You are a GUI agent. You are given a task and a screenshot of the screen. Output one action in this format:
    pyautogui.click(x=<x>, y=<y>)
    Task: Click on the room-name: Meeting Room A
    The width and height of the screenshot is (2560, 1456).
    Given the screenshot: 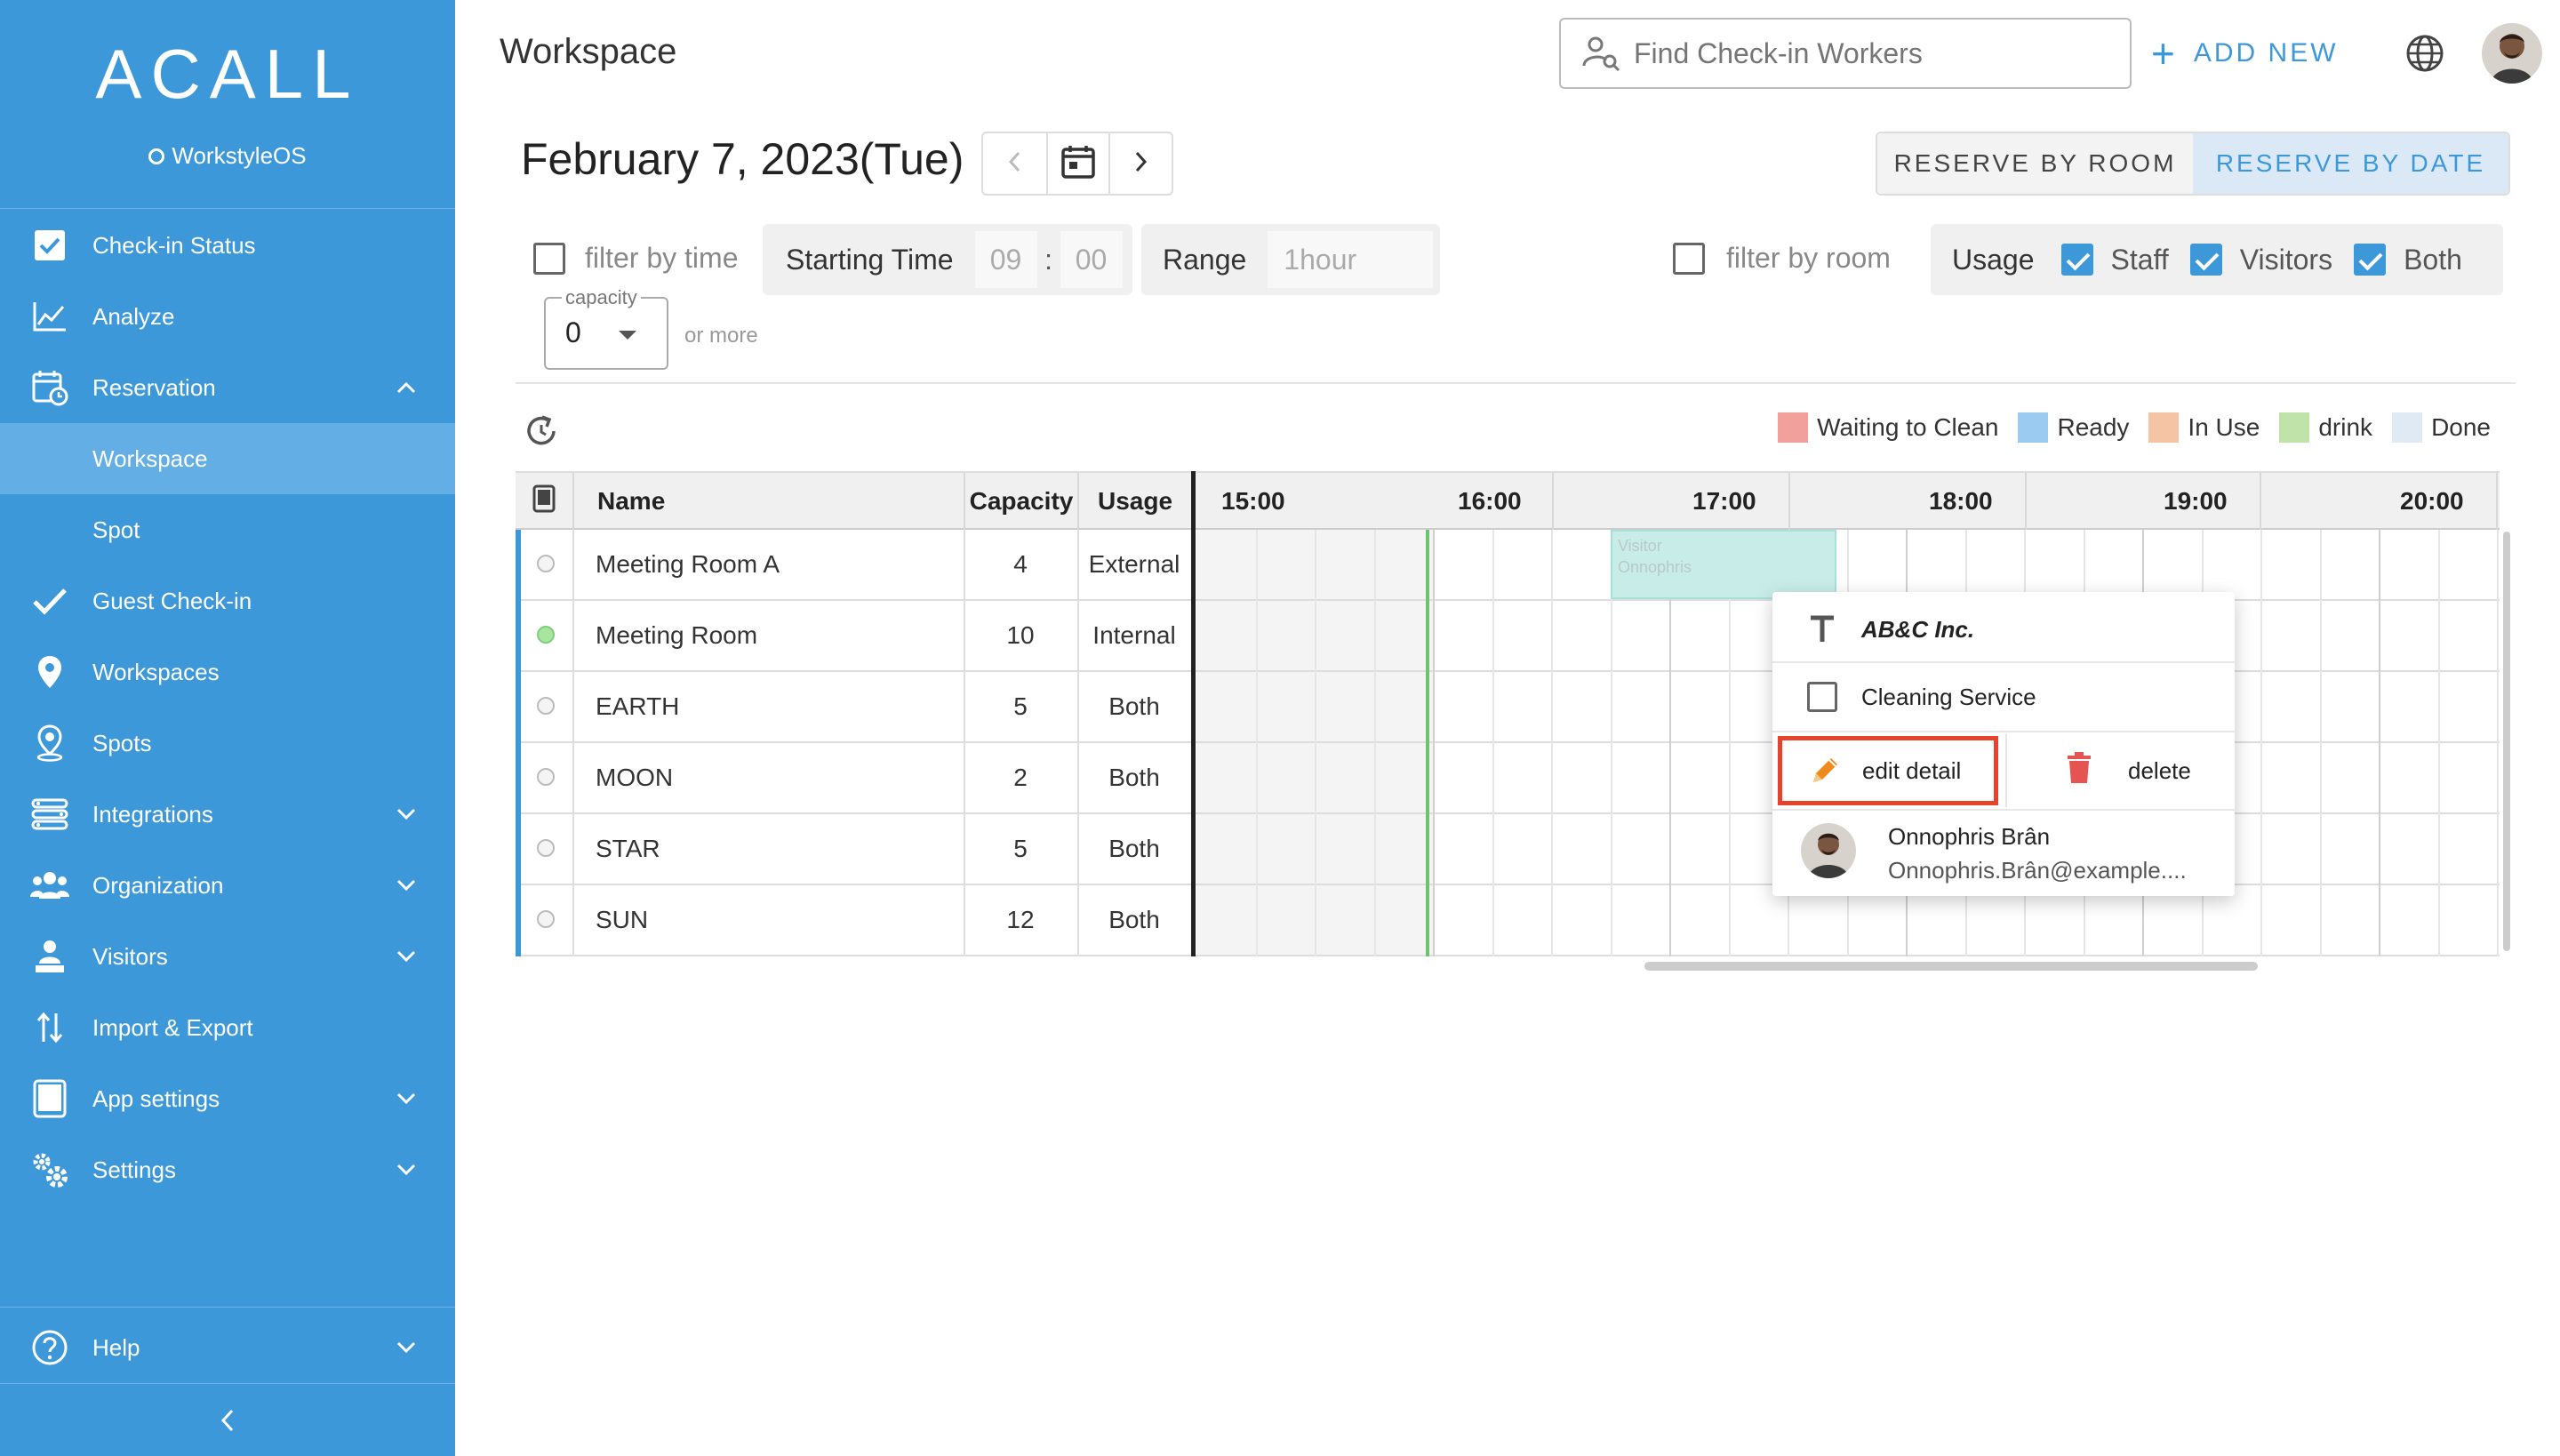 What is the action you would take?
    pyautogui.click(x=688, y=564)
    